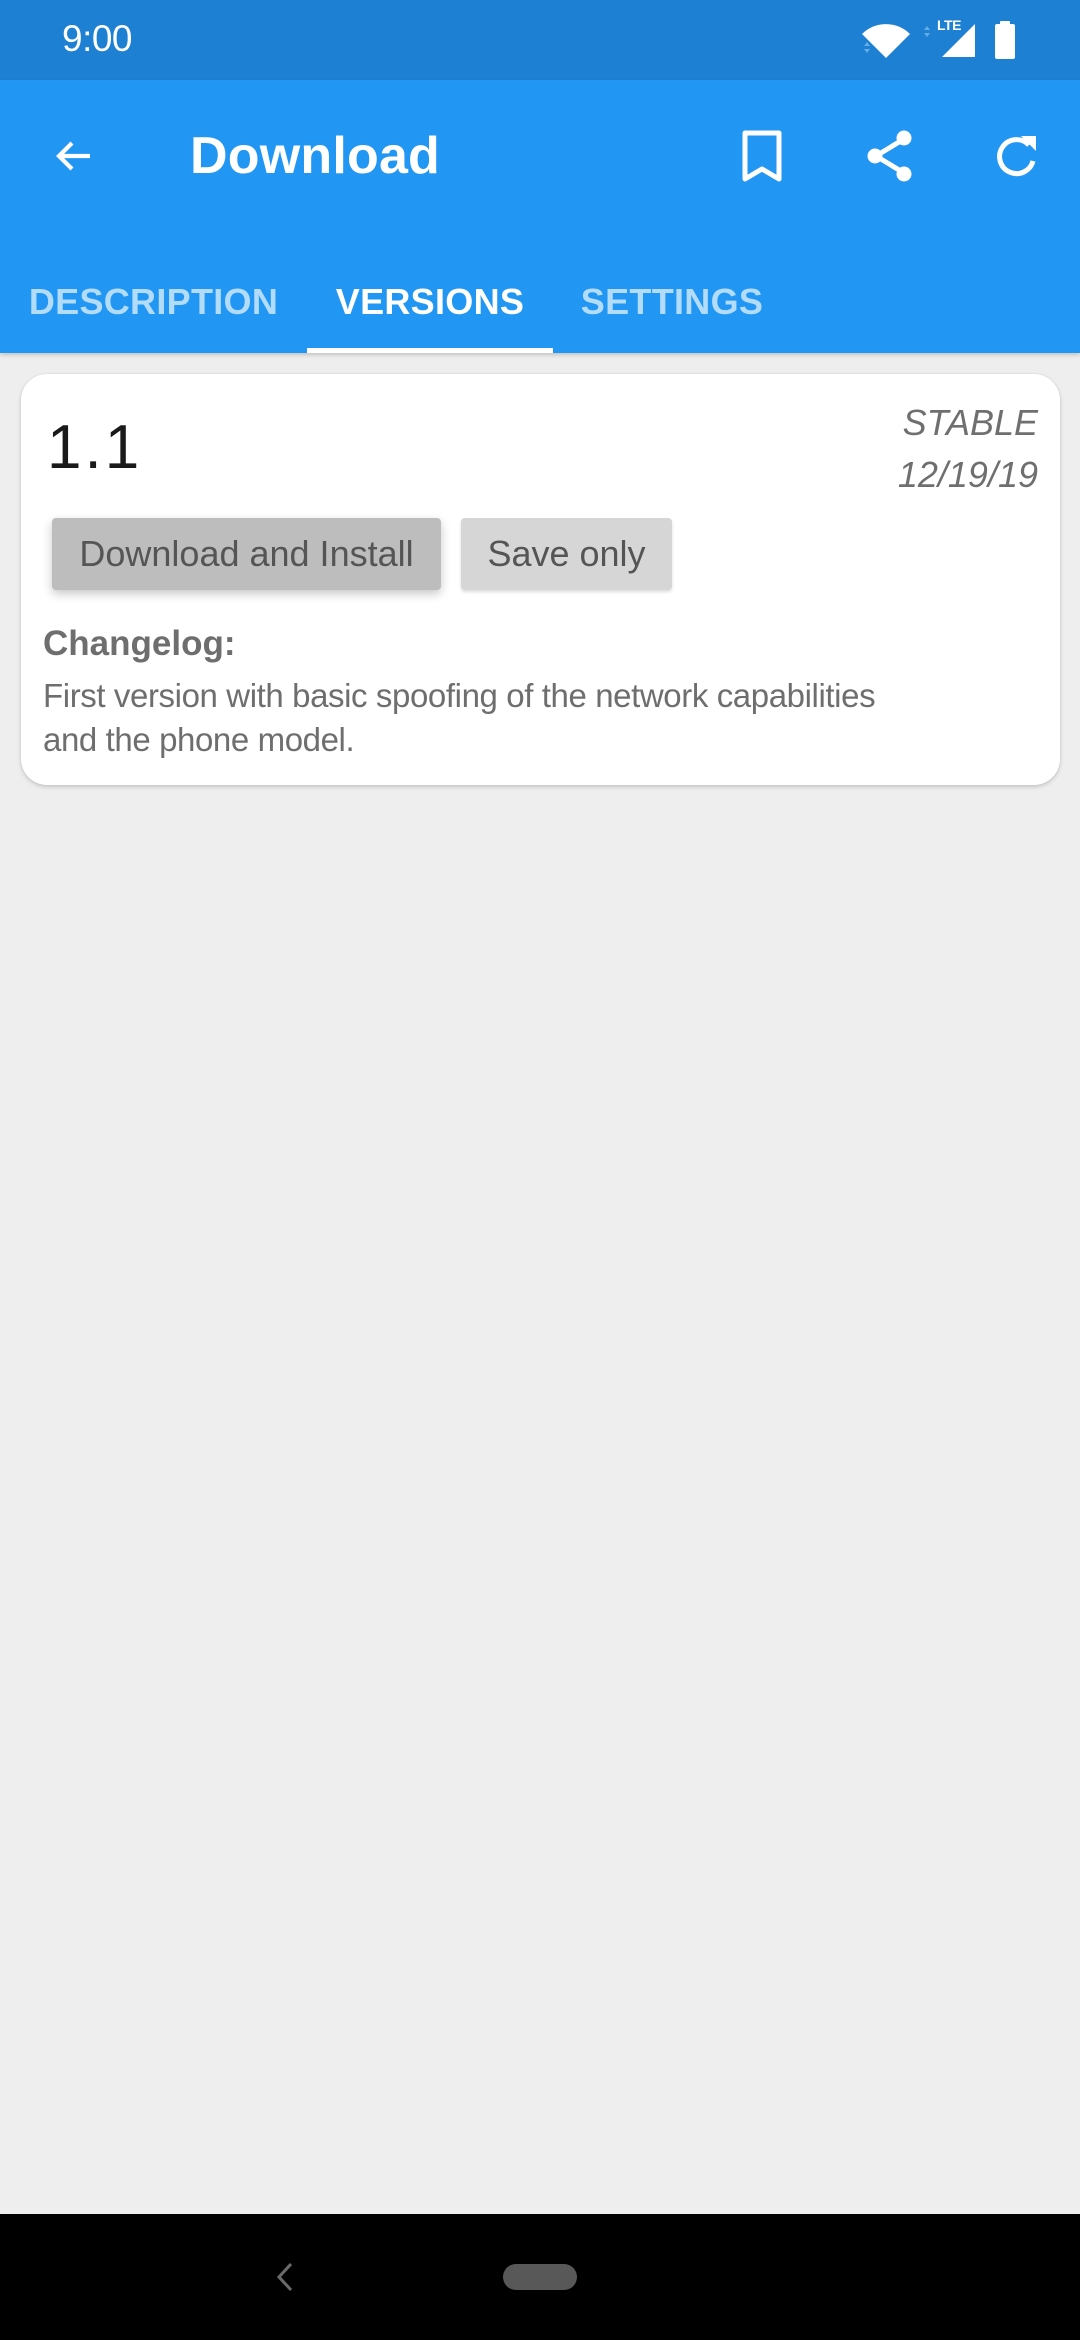  Describe the element at coordinates (566, 554) in the screenshot. I see `save-only-button: Save only` at that location.